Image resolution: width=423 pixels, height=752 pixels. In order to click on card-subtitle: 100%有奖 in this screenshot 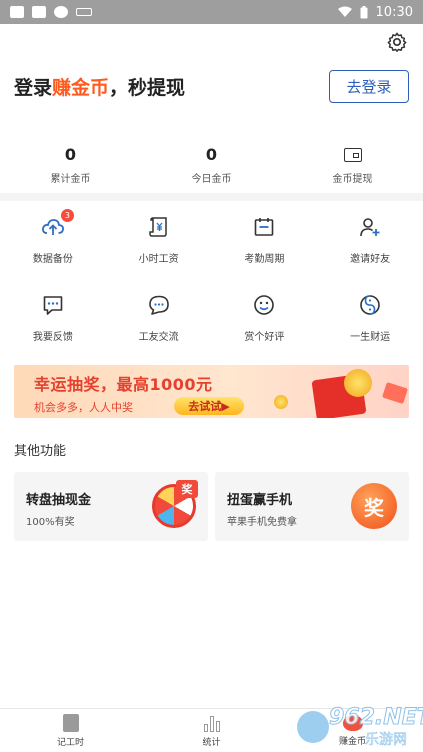, I will do `click(50, 522)`.